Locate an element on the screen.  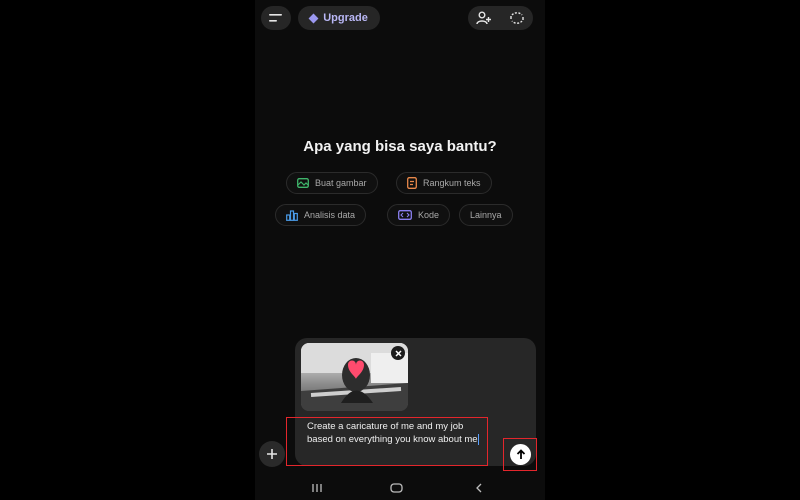
menu-button is located at coordinates (276, 18).